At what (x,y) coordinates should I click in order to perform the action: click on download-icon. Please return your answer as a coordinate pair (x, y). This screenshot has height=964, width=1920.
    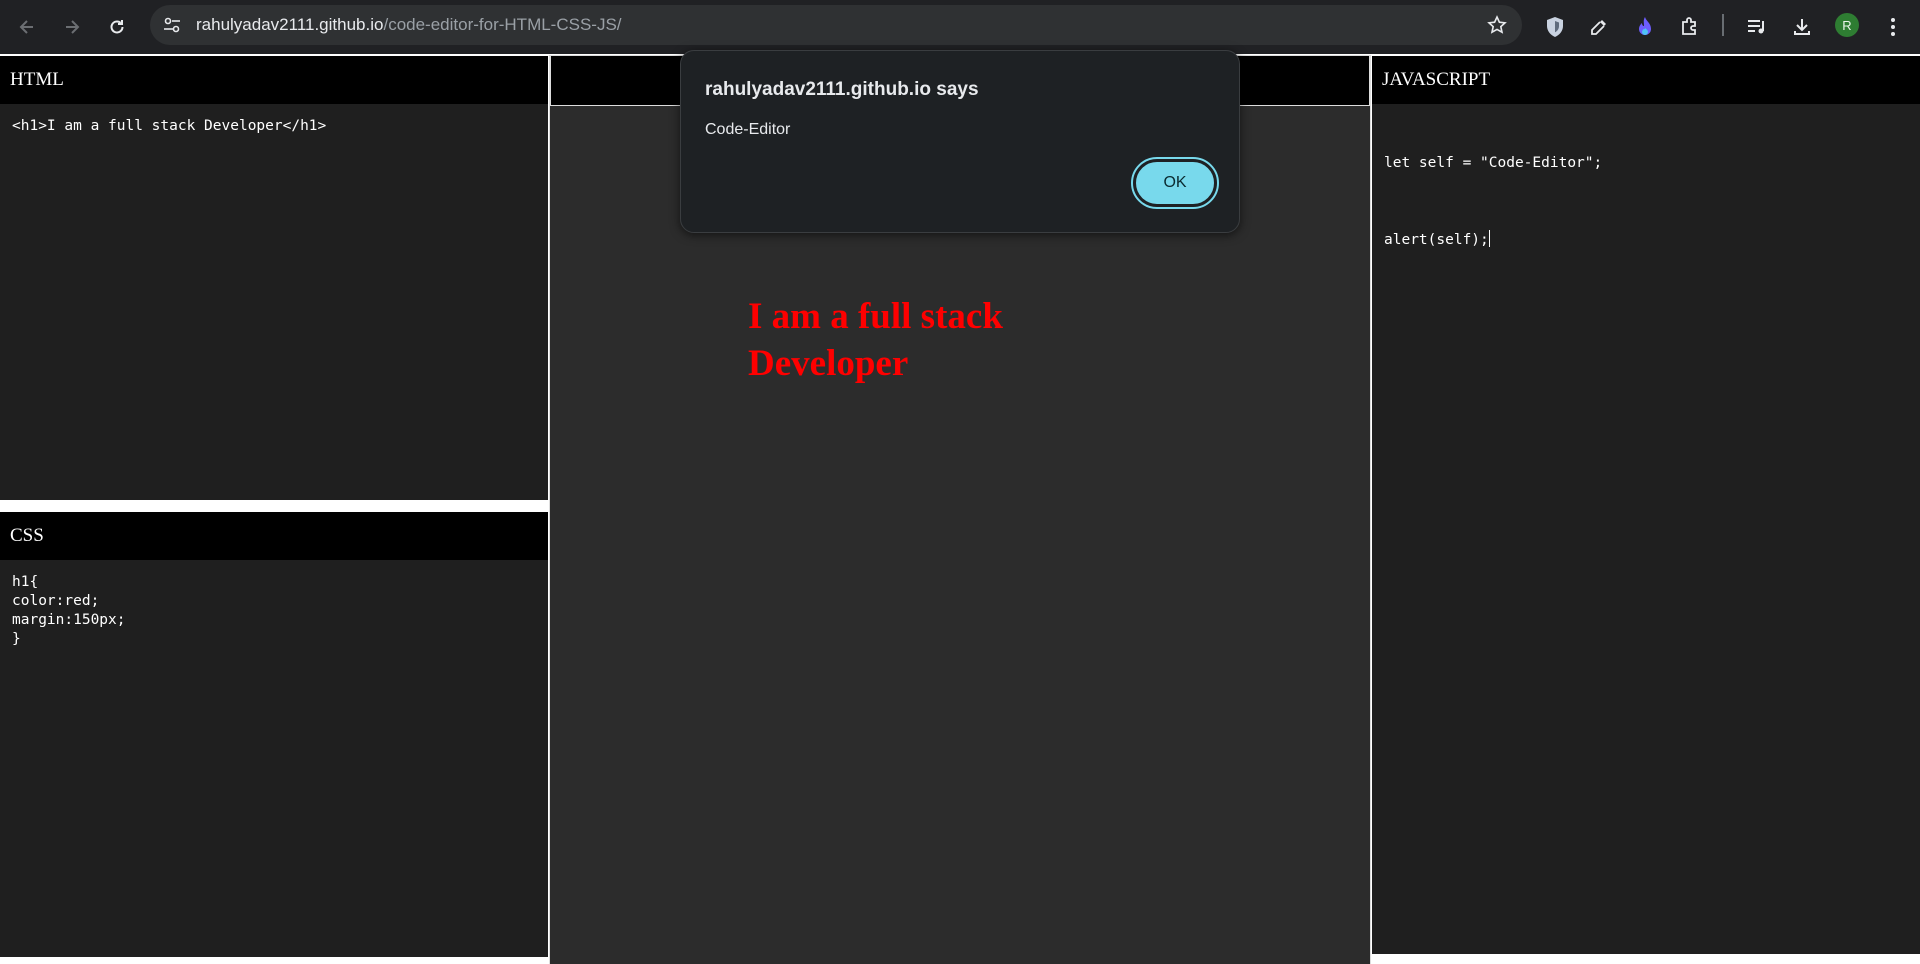
    Looking at the image, I should click on (1802, 27).